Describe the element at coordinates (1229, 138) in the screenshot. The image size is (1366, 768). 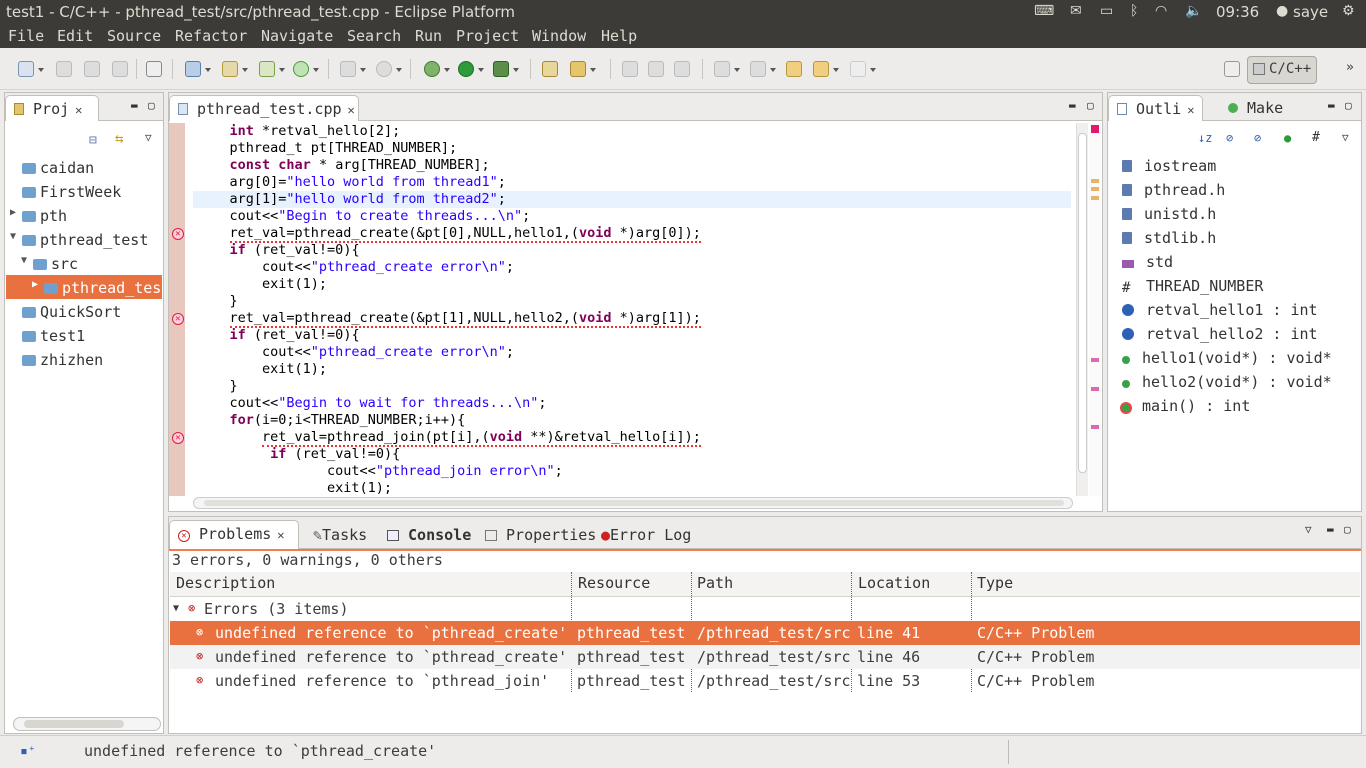
I see `hide-fields-icon: ⊘` at that location.